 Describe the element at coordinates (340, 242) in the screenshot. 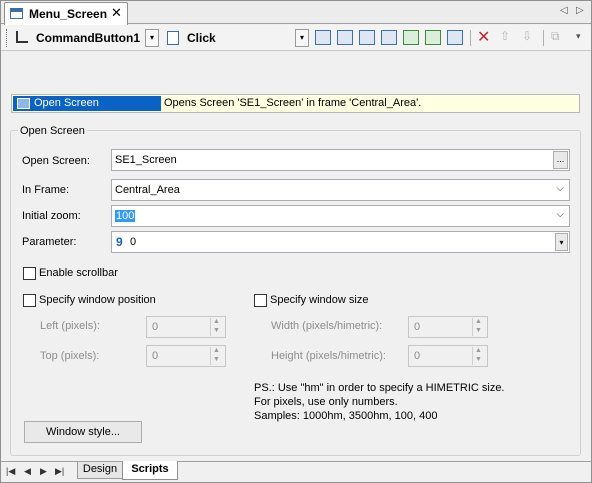

I see `parameter-field: 9 0 ▾` at that location.